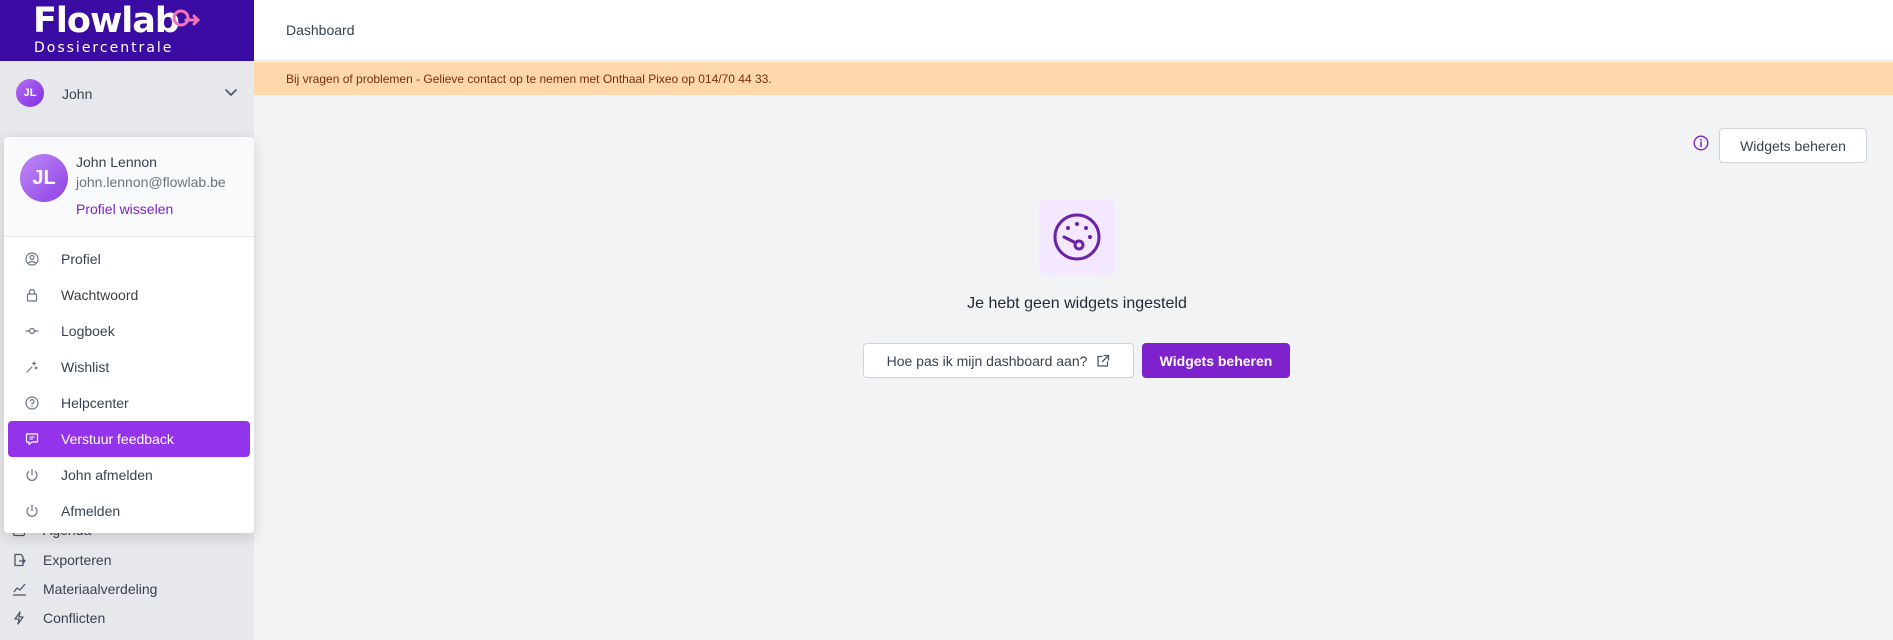 The width and height of the screenshot is (1893, 640). Describe the element at coordinates (77, 94) in the screenshot. I see `user-short-name: John` at that location.